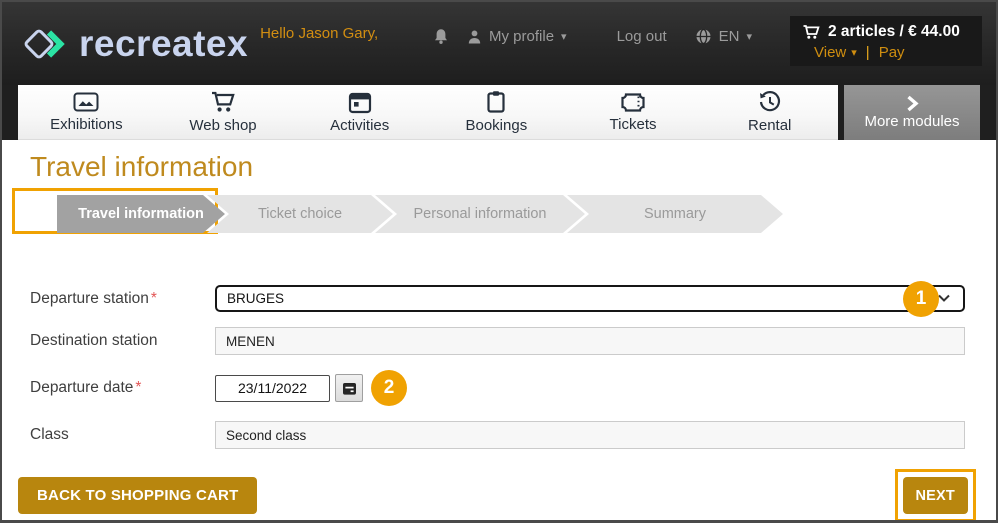 The width and height of the screenshot is (998, 523). What do you see at coordinates (497, 494) in the screenshot?
I see `form-actions: BACK TO SHOPPING CART NEXT` at bounding box center [497, 494].